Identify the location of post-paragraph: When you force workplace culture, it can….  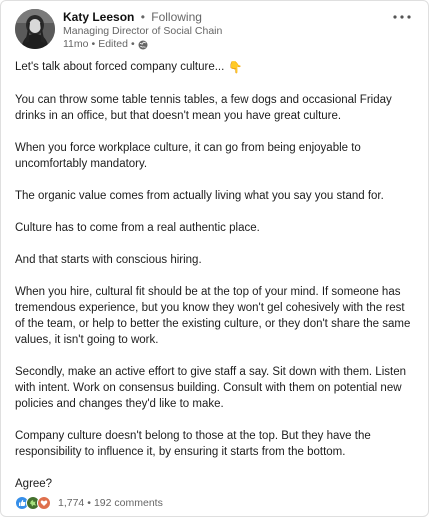
(188, 156).